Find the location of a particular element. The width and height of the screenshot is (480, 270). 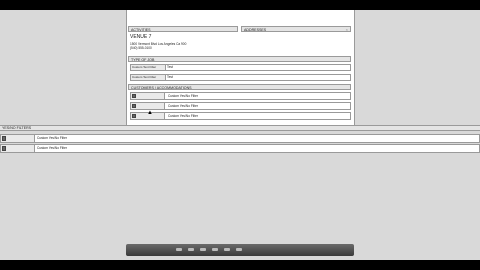

venue-name: VENUE 7 is located at coordinates (141, 37).